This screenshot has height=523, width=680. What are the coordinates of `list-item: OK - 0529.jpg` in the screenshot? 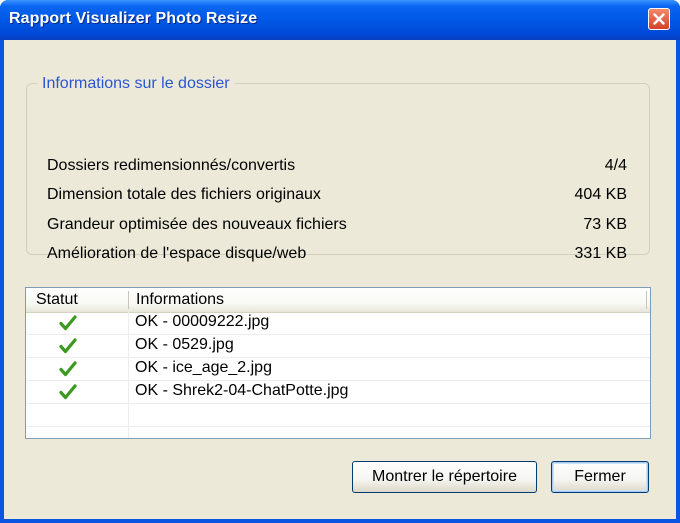 It's located at (338, 346).